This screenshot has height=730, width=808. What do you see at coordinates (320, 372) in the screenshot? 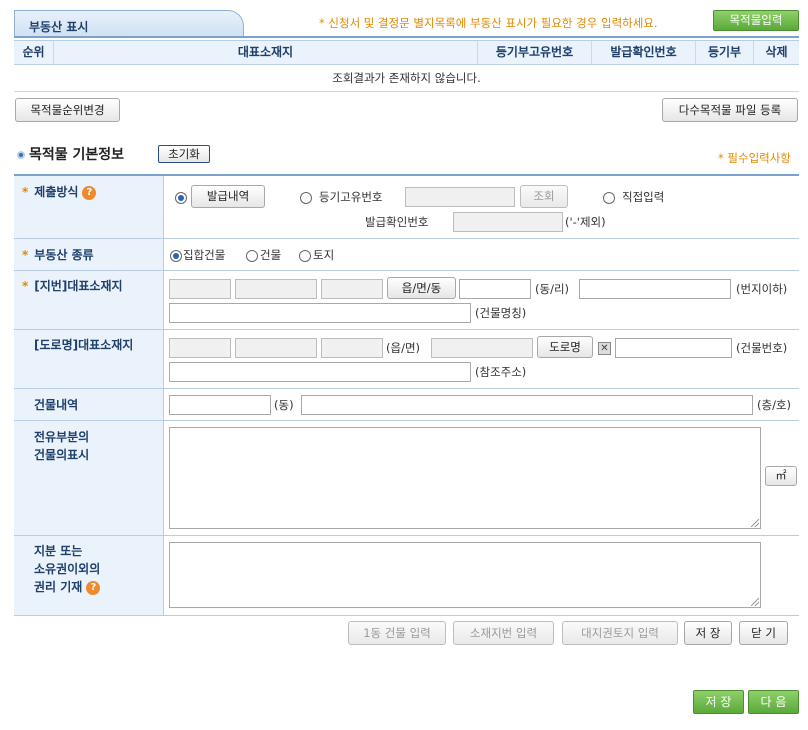
I see `reference-address-input` at bounding box center [320, 372].